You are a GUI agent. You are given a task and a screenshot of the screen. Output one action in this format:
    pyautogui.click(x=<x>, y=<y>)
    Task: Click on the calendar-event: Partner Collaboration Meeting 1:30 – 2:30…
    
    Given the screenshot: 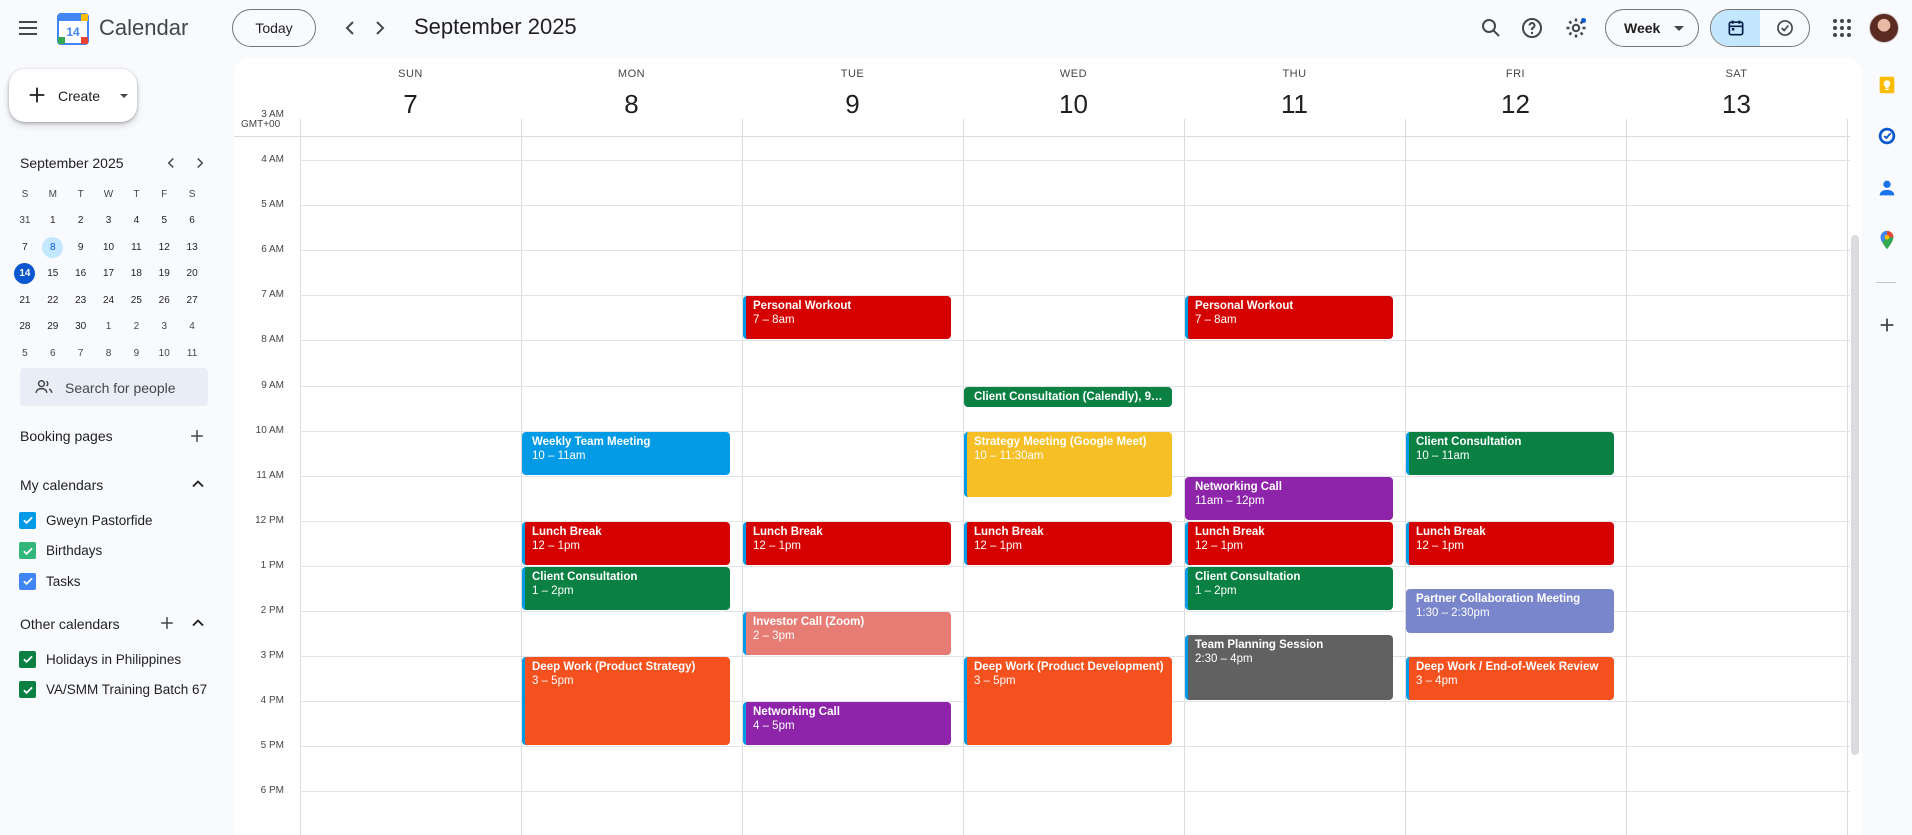 What is the action you would take?
    pyautogui.click(x=1510, y=611)
    